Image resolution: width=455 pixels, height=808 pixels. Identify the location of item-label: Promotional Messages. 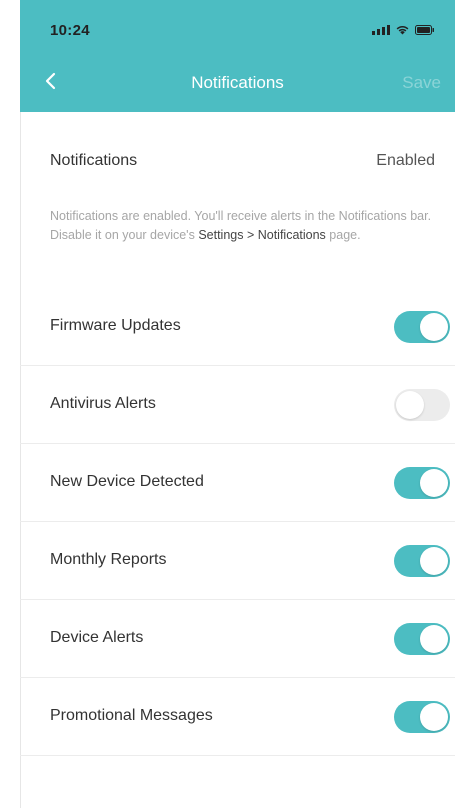
(131, 715).